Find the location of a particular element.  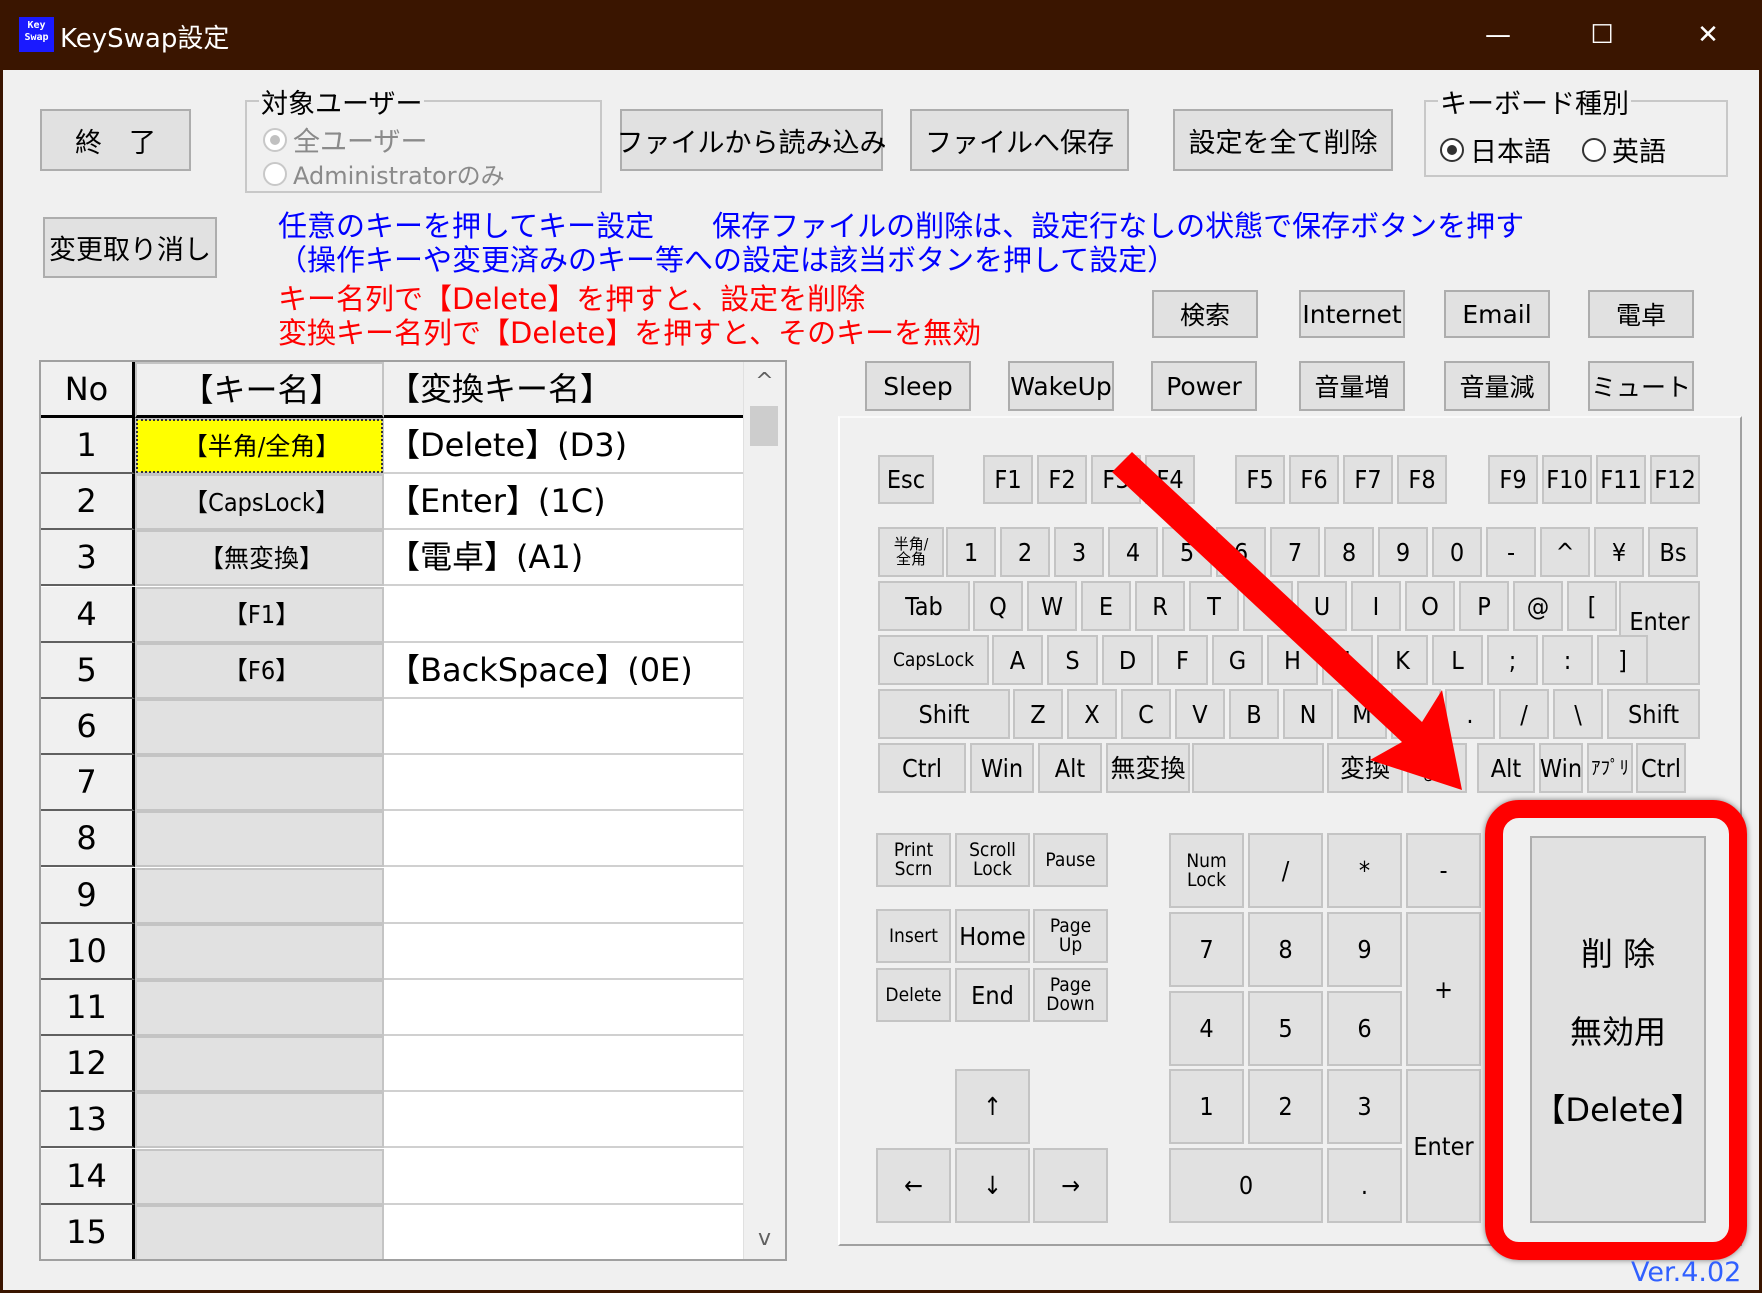

keyboard-key: F1 is located at coordinates (1008, 479).